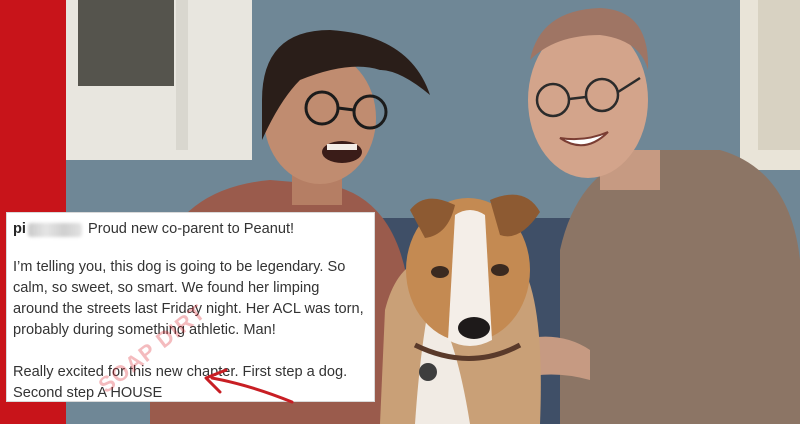  Describe the element at coordinates (249, 386) in the screenshot. I see `annotation-arrow` at that location.